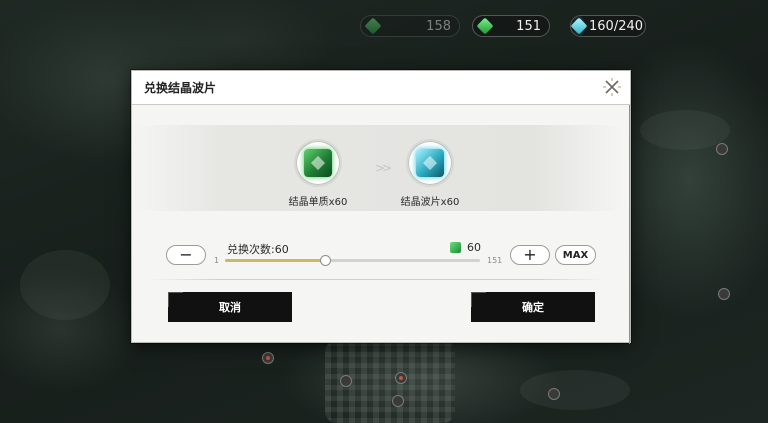  What do you see at coordinates (575, 255) in the screenshot?
I see `max-button: MAX` at bounding box center [575, 255].